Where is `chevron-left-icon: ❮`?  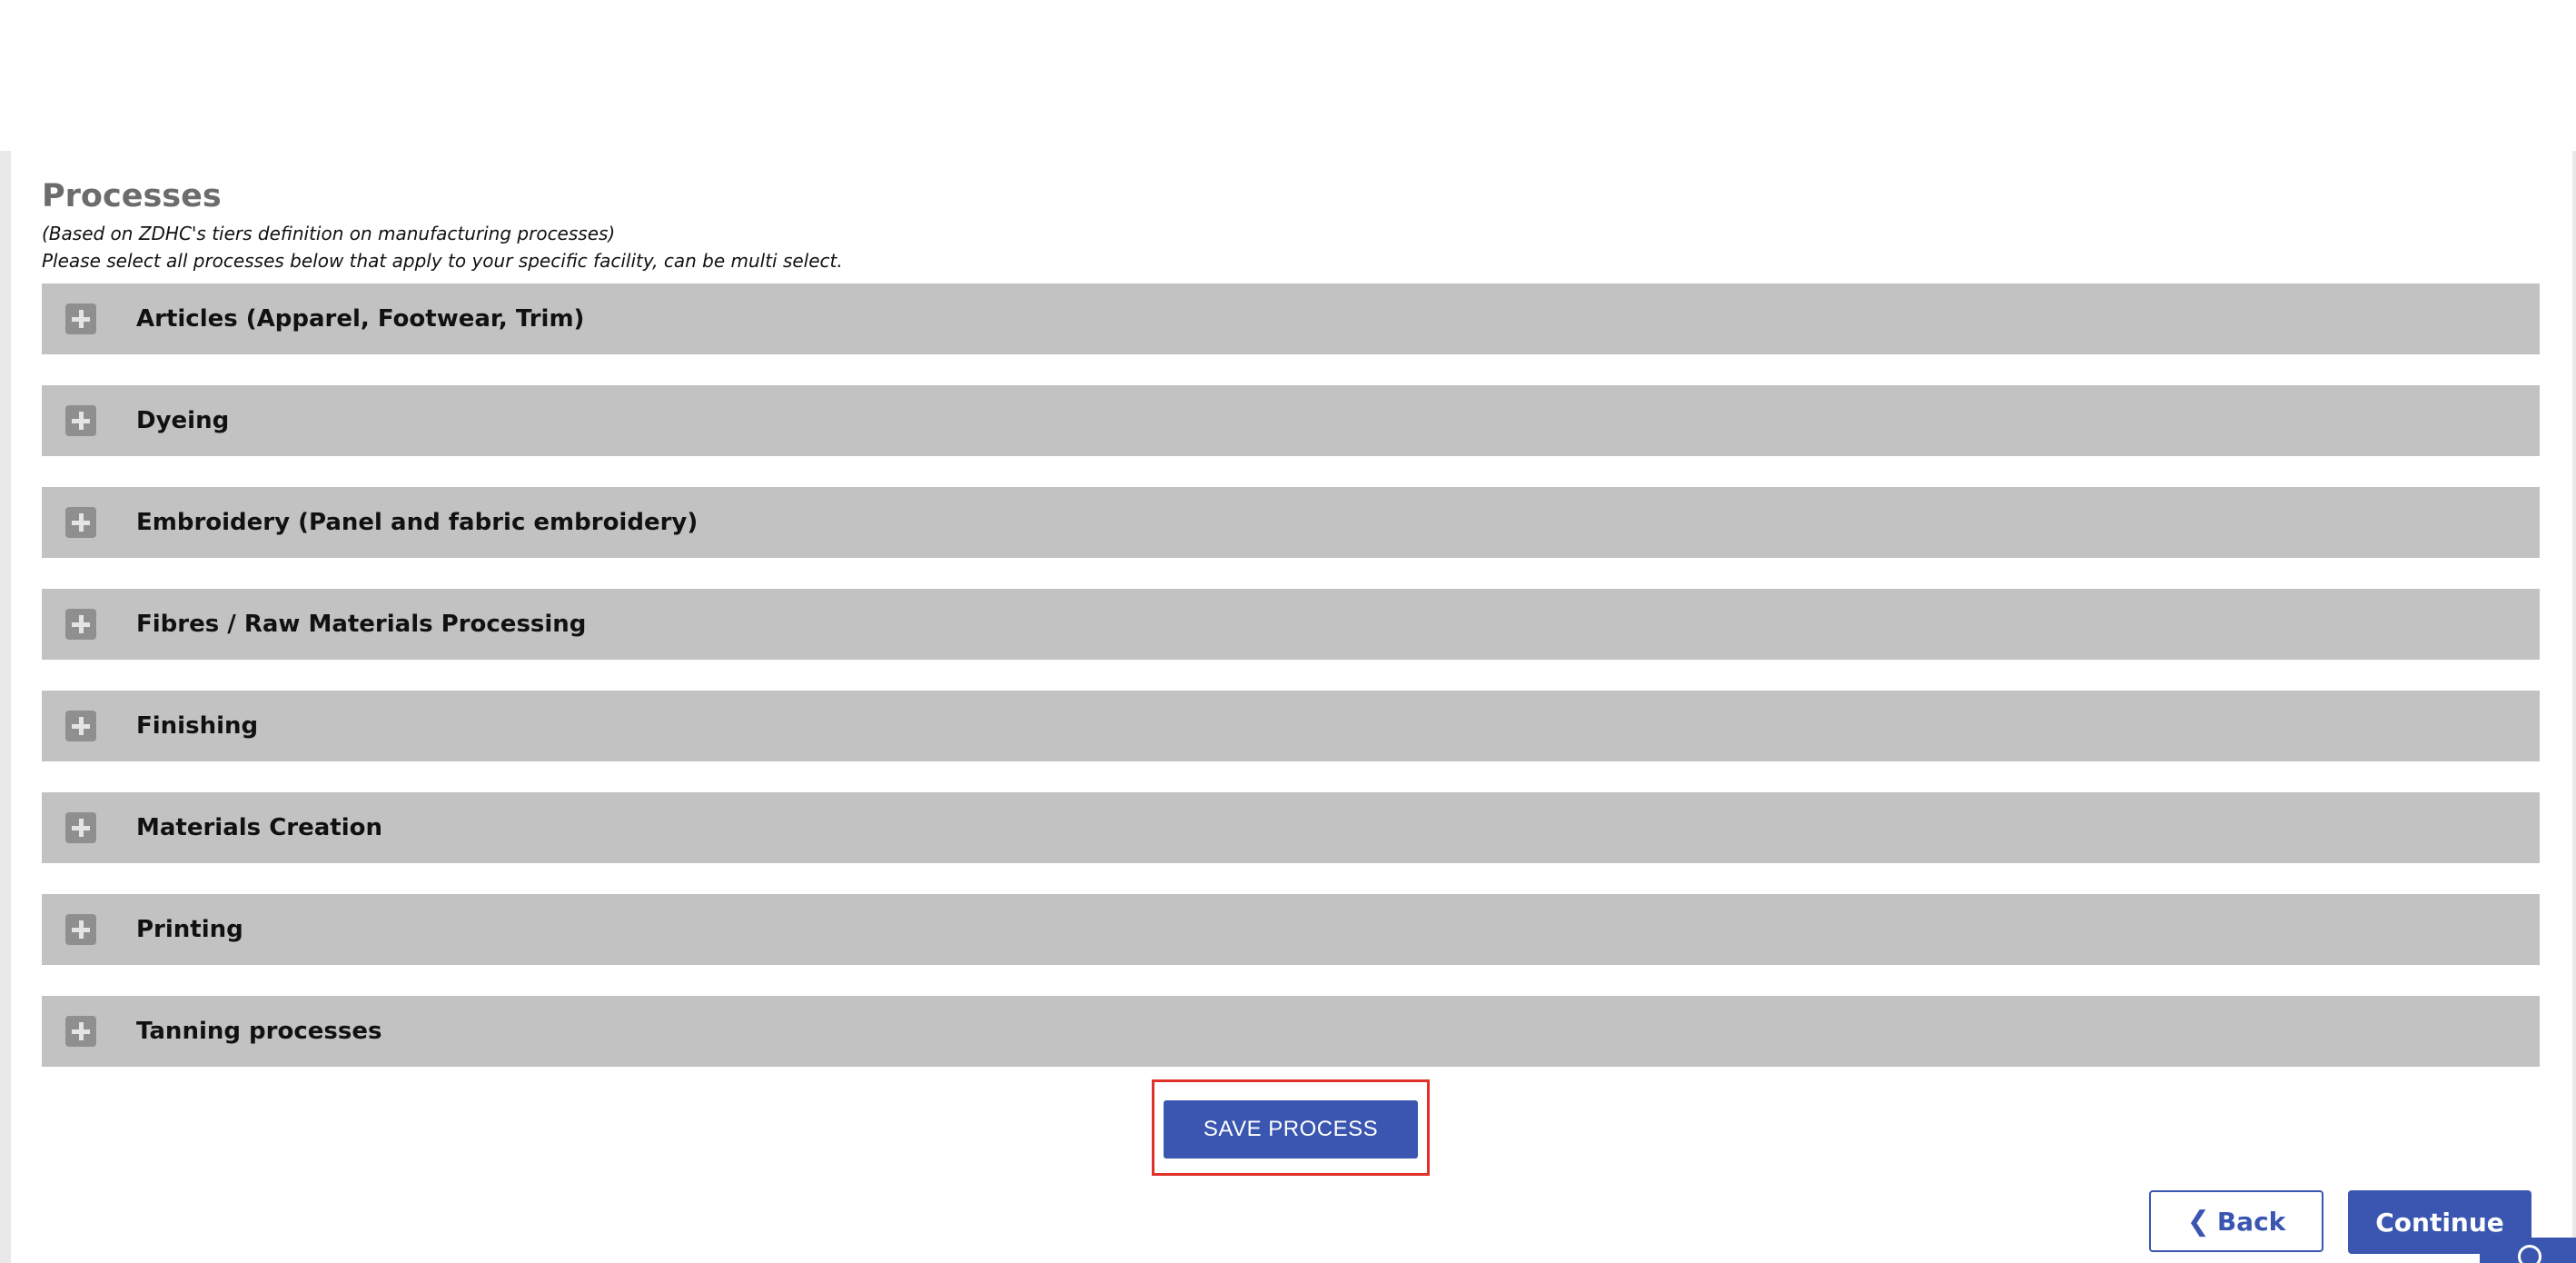
chevron-left-icon: ❮ is located at coordinates (2198, 1221).